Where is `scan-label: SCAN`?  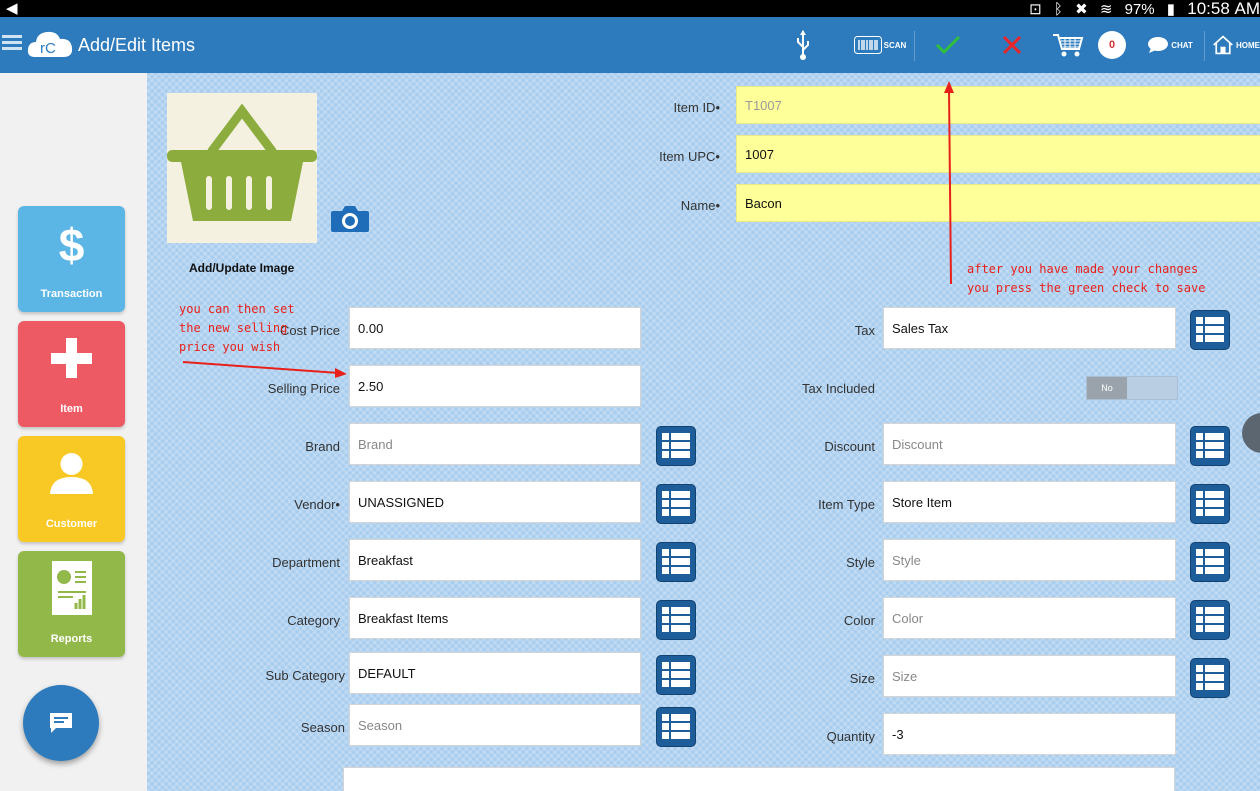
scan-label: SCAN is located at coordinates (895, 45).